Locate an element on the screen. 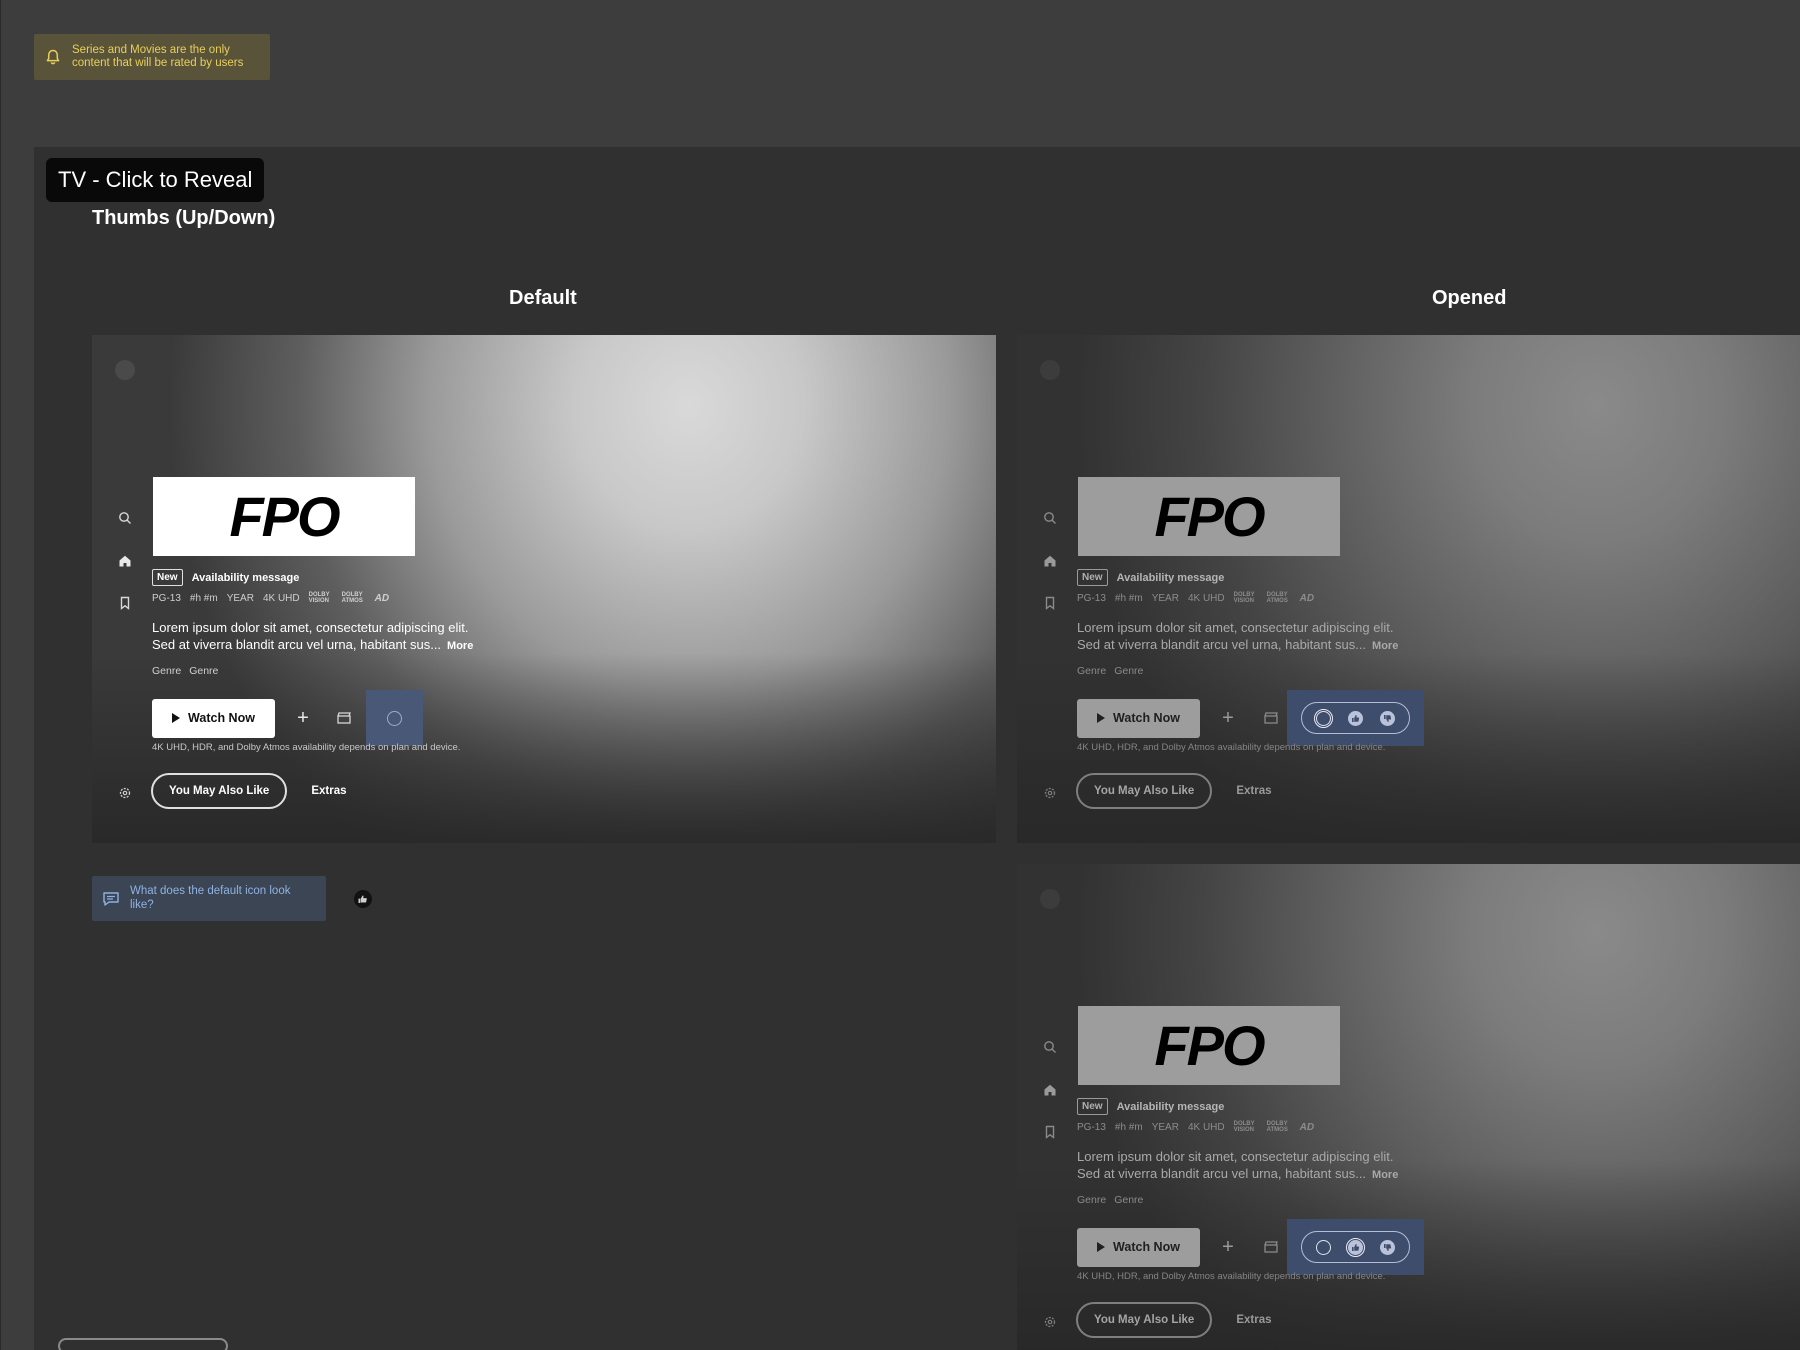 The width and height of the screenshot is (1800, 1350). dolby-vision-logo: DOLBY VISION is located at coordinates (1244, 1127).